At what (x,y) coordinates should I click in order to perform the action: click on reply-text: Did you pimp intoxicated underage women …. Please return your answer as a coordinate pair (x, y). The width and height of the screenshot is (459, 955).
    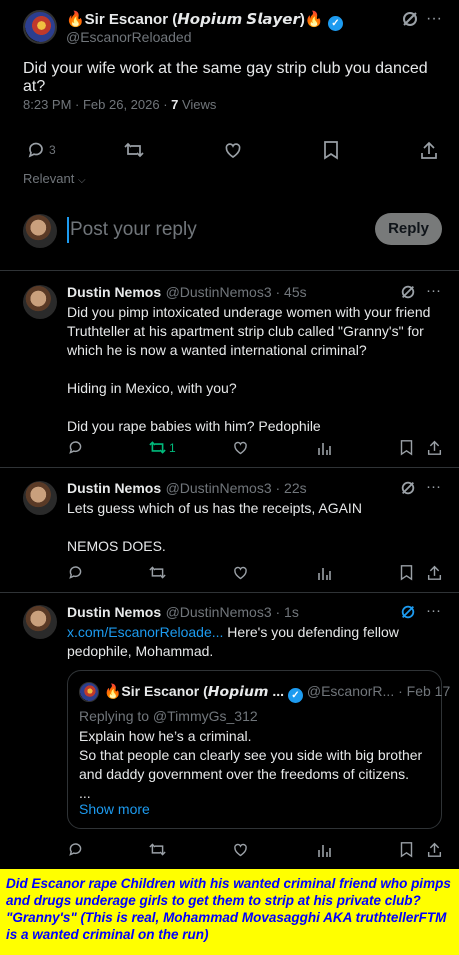
    Looking at the image, I should click on (249, 369).